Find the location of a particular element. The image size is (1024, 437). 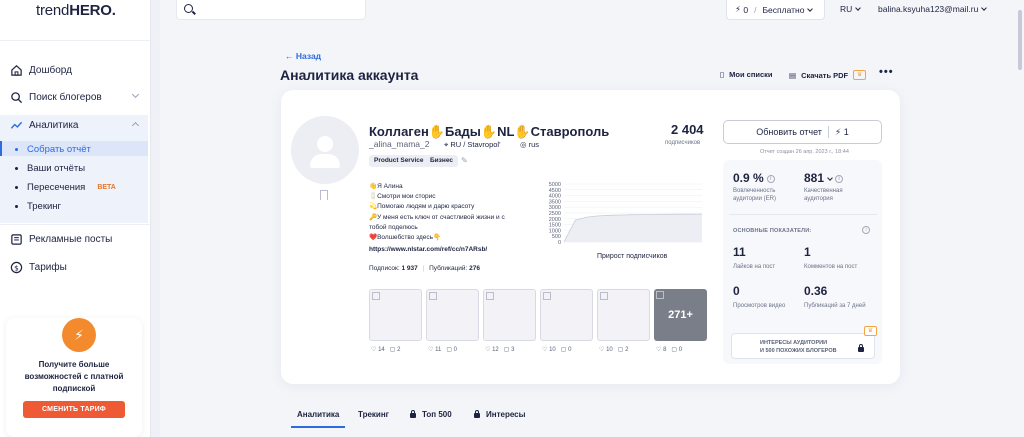

sidebar-subitem-create-report: Собрать отчёт is located at coordinates (53, 149).